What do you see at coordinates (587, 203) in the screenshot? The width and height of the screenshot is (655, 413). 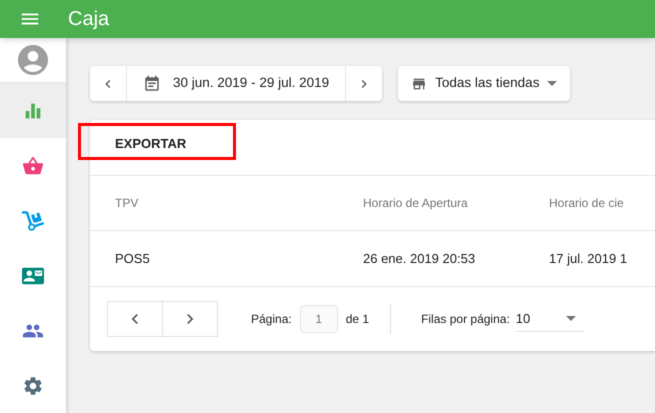 I see `column-header: Horario de cie` at bounding box center [587, 203].